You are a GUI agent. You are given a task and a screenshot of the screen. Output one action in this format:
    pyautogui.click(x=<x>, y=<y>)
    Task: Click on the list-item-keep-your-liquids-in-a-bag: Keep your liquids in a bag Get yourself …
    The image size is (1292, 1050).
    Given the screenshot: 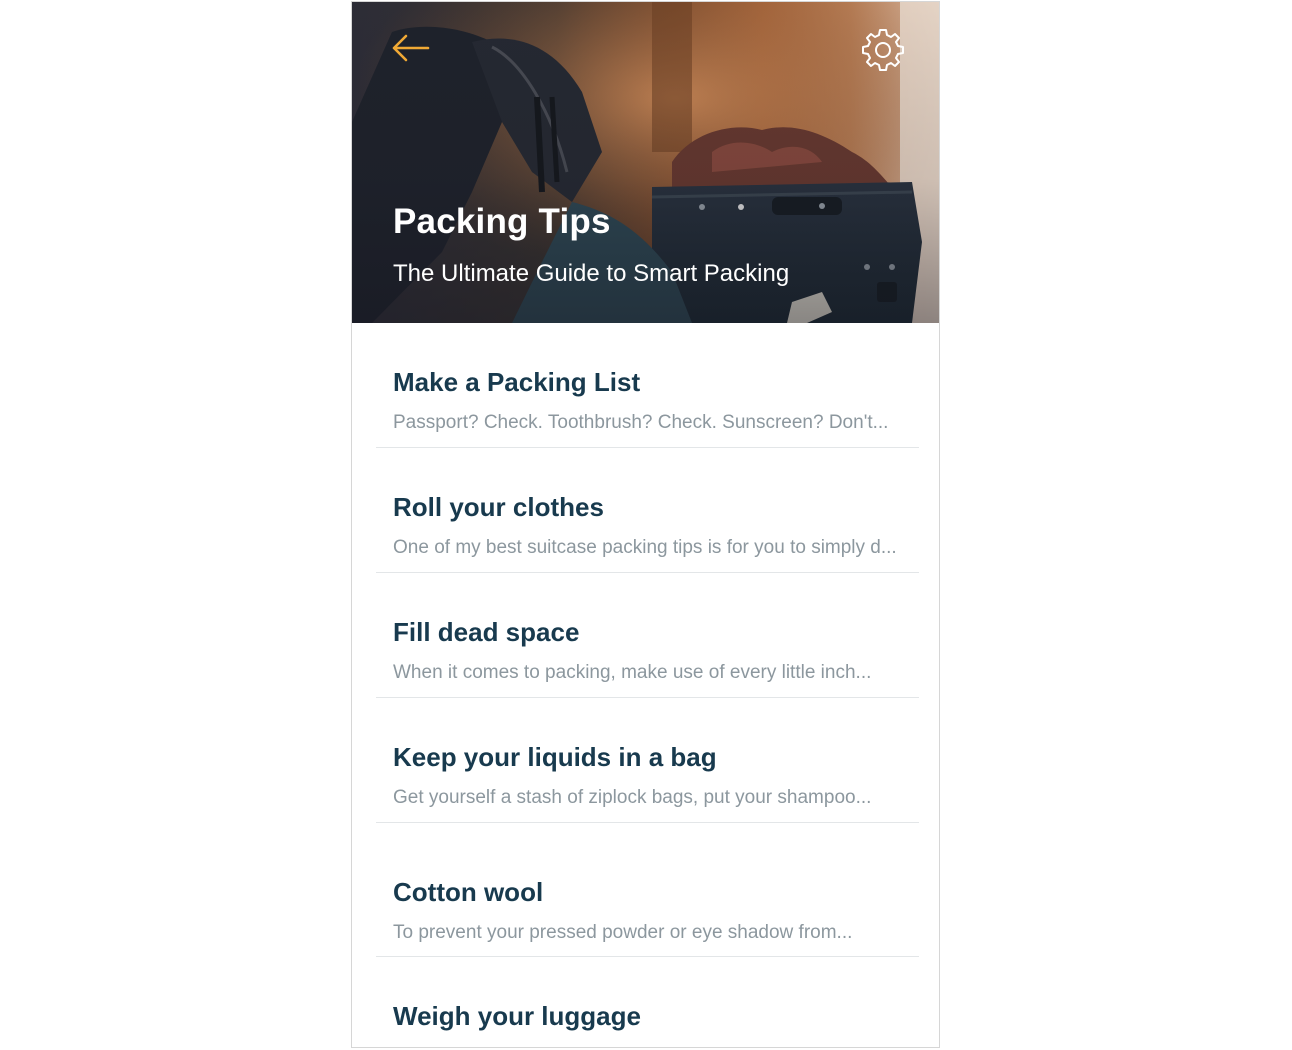 What is the action you would take?
    pyautogui.click(x=647, y=760)
    